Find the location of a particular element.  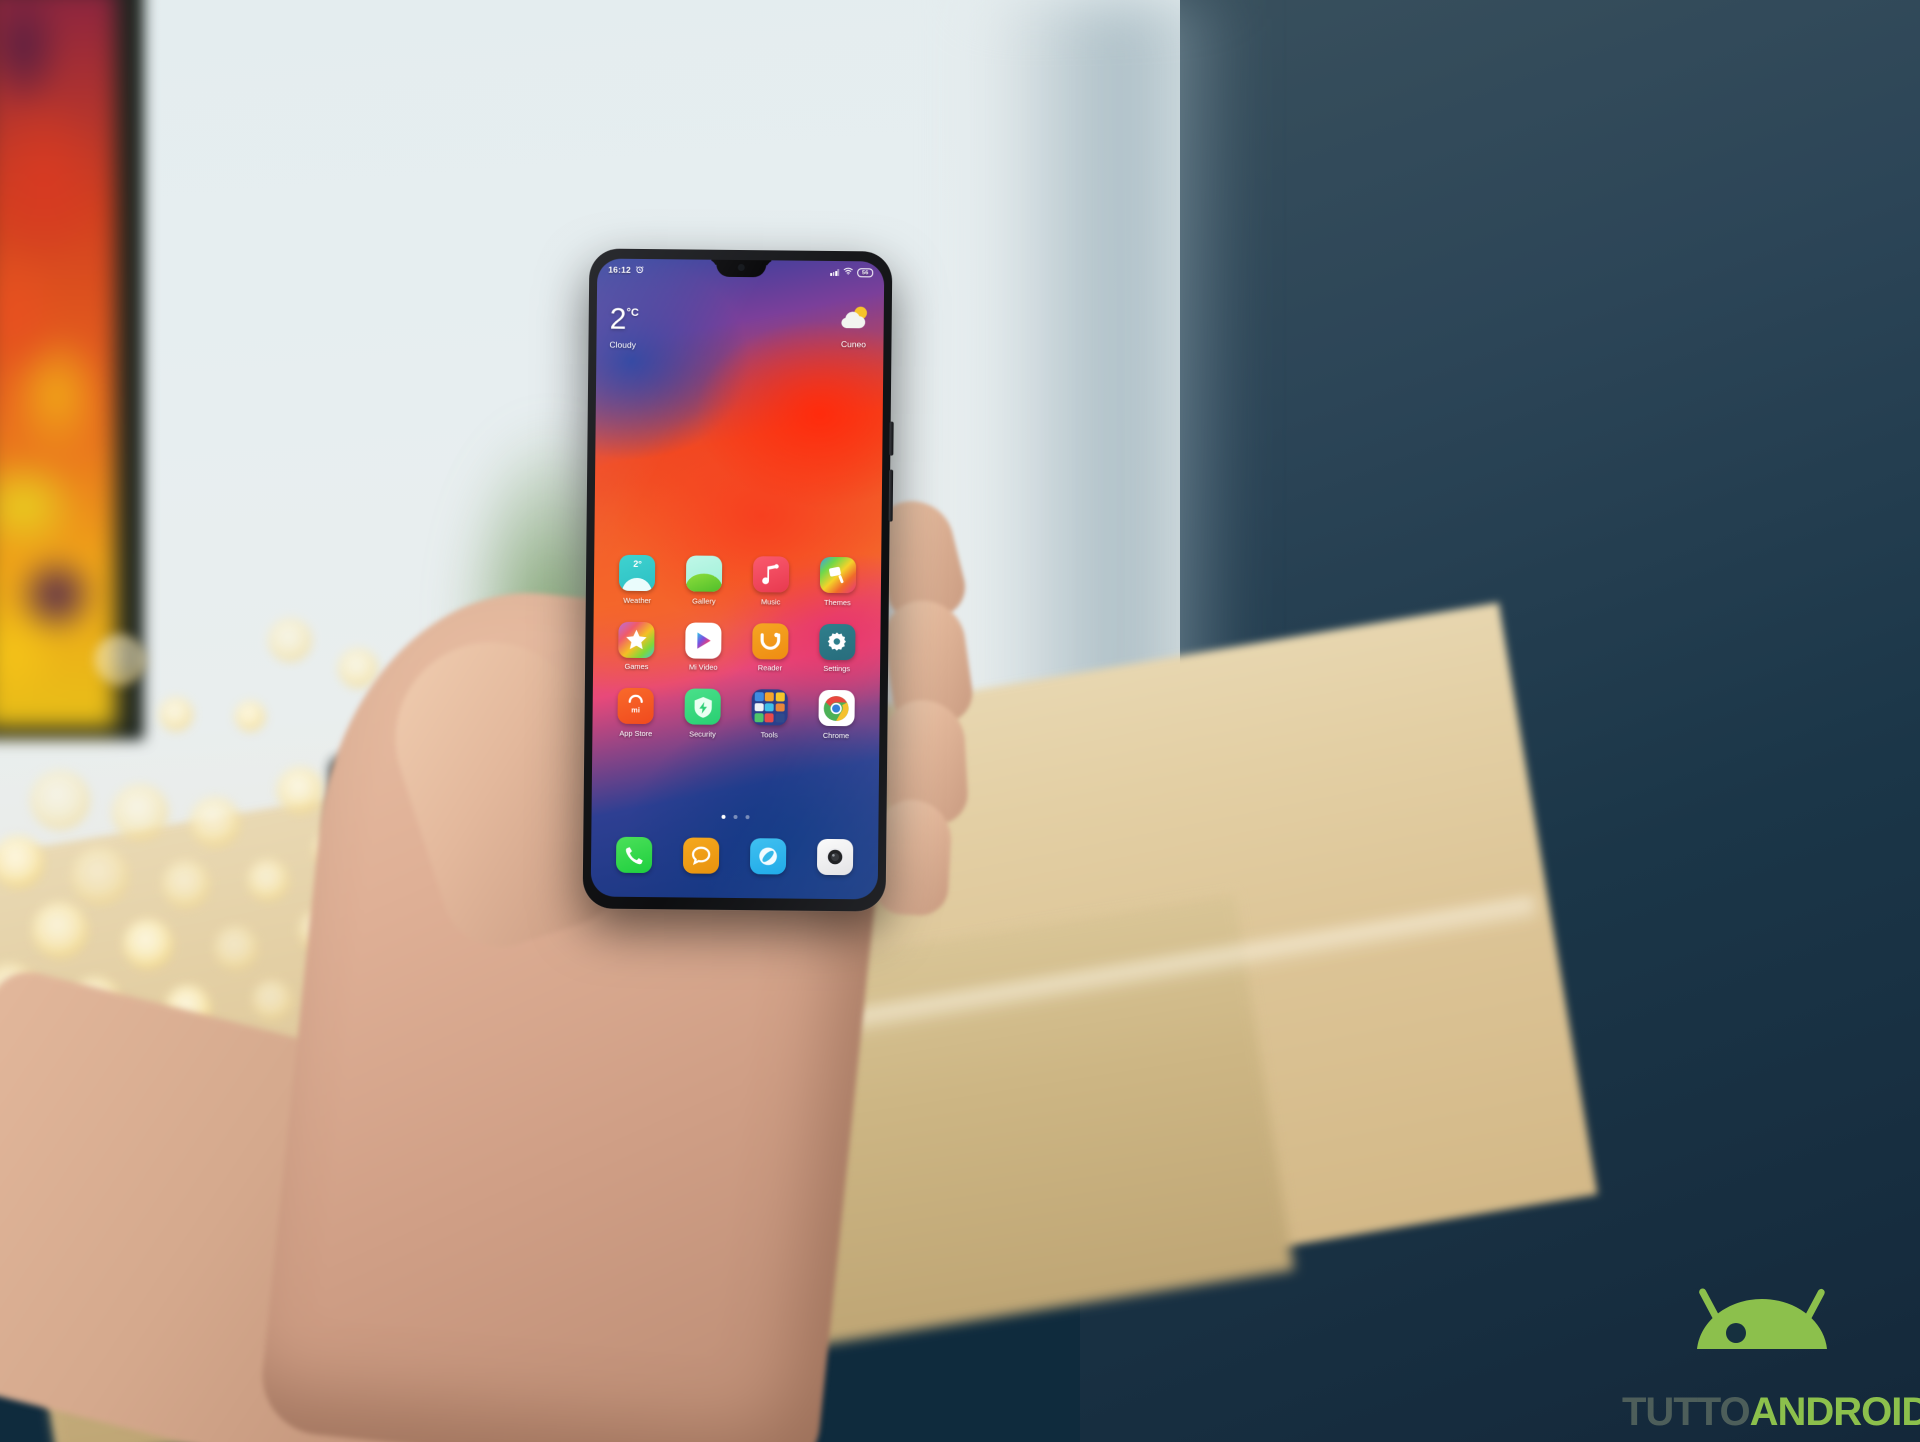

watermark-text-first: TUTTO is located at coordinates (1686, 1412).